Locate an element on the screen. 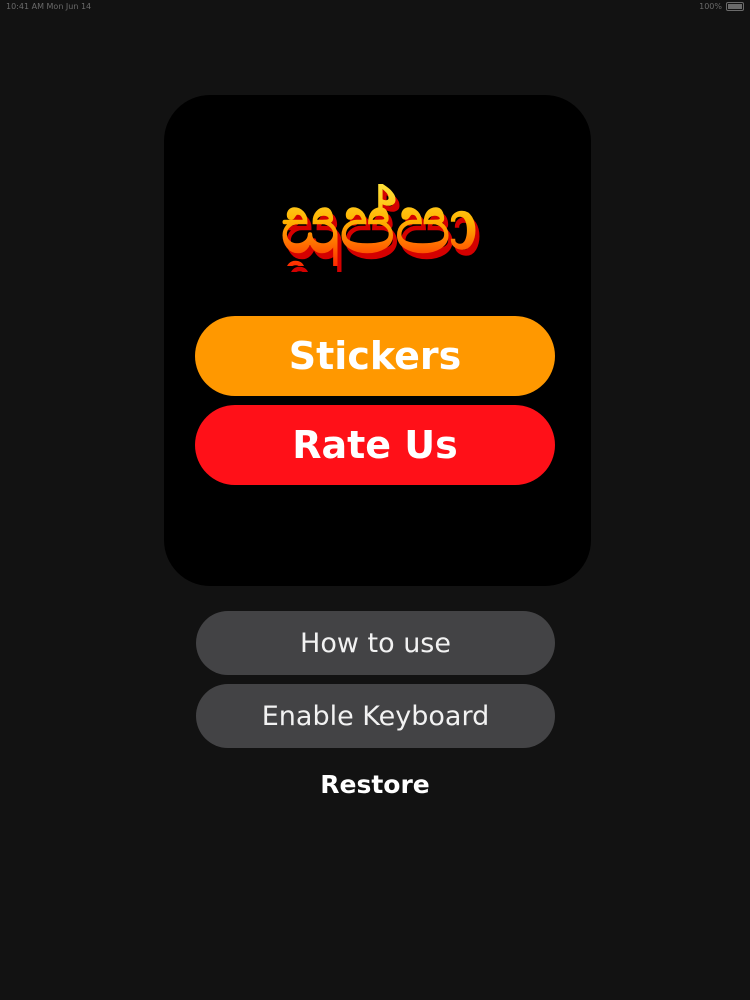  battery-percent: 100% is located at coordinates (710, 6).